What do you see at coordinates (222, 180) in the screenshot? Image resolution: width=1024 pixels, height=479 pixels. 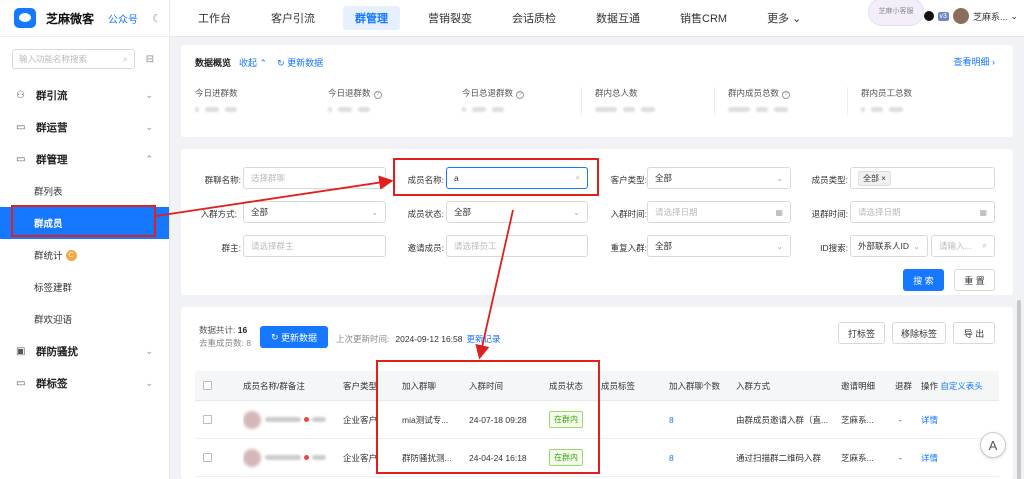 I see `label-group-name: 群聊名称:` at bounding box center [222, 180].